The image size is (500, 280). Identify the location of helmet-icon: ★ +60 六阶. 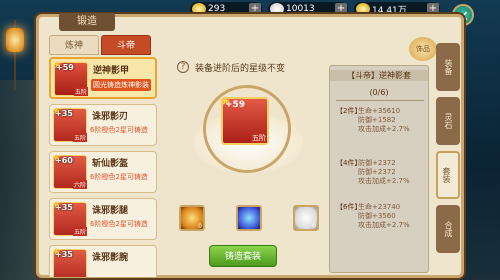
(69, 171).